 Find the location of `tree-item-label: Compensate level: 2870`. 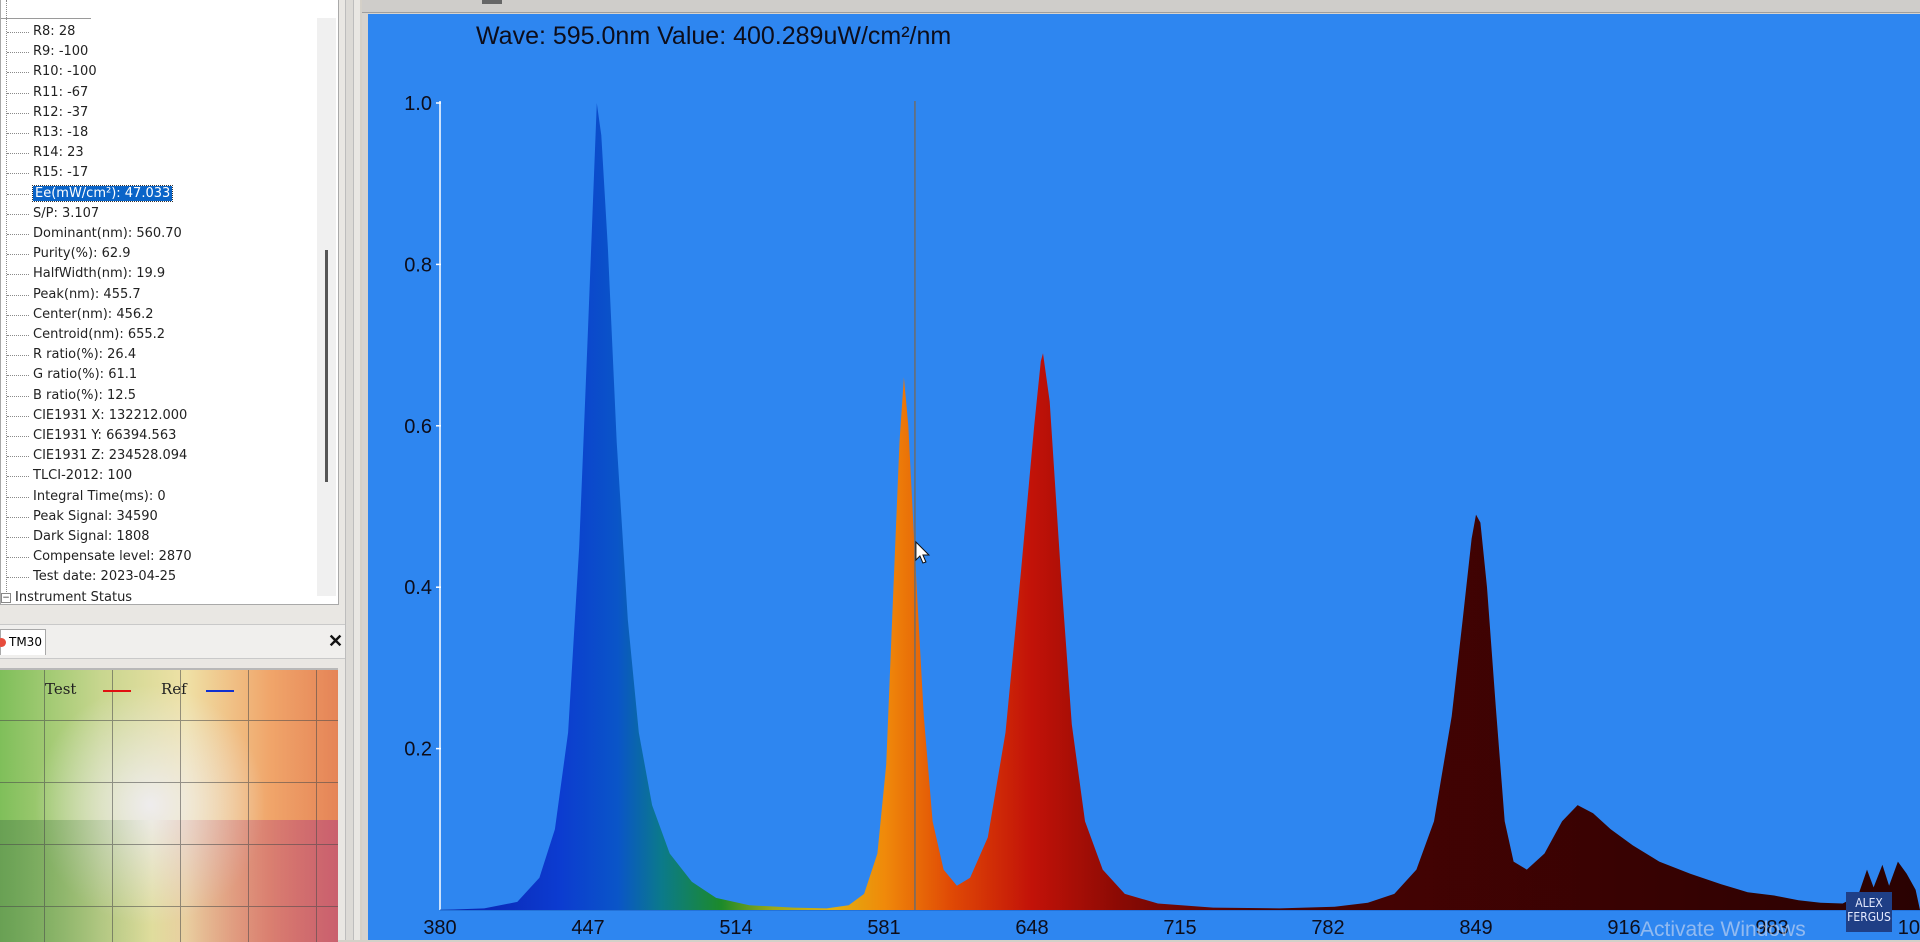

tree-item-label: Compensate level: 2870 is located at coordinates (112, 557).